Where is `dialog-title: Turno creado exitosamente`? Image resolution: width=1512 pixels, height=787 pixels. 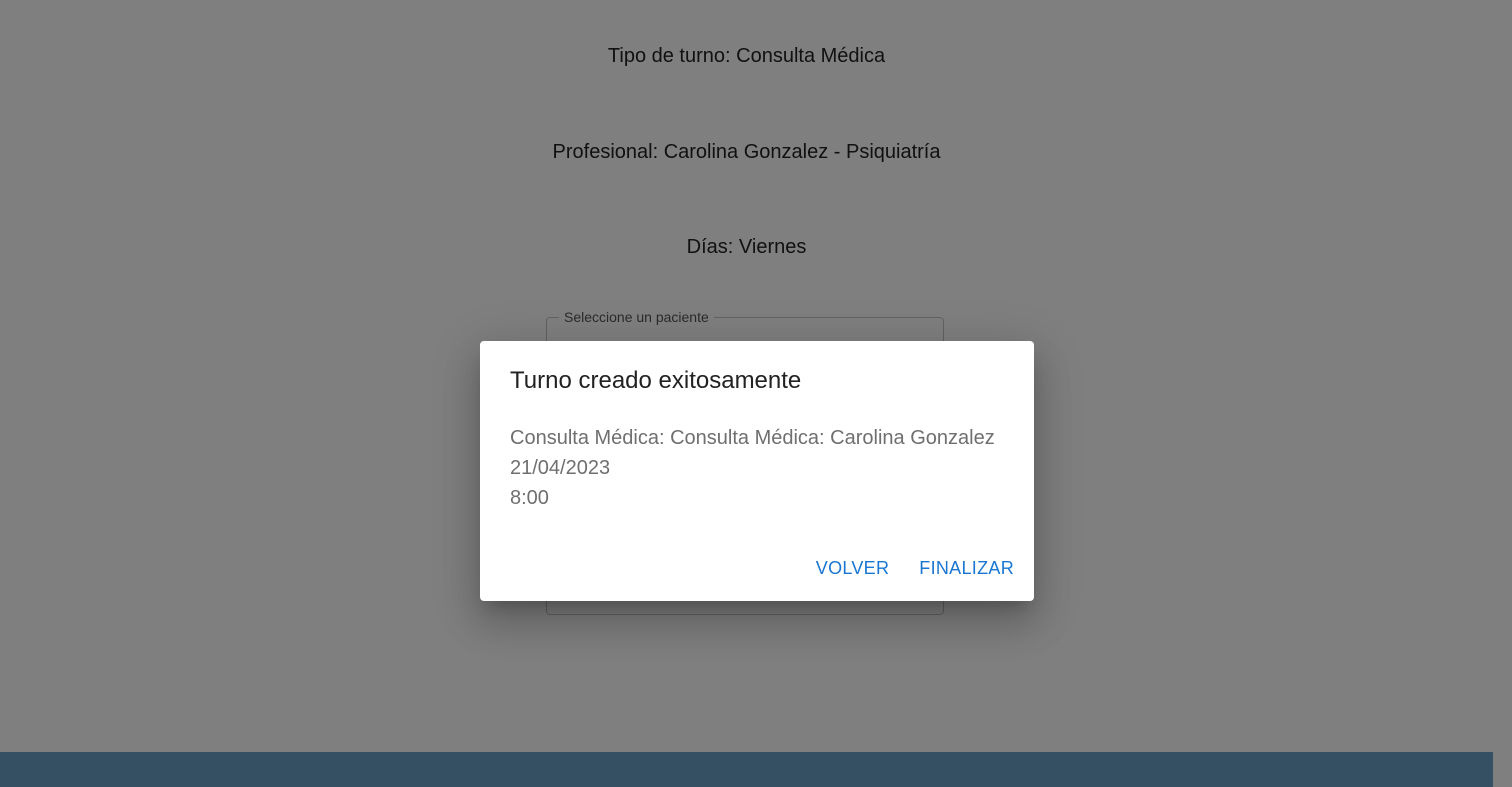
dialog-title: Turno creado exitosamente is located at coordinates (656, 380).